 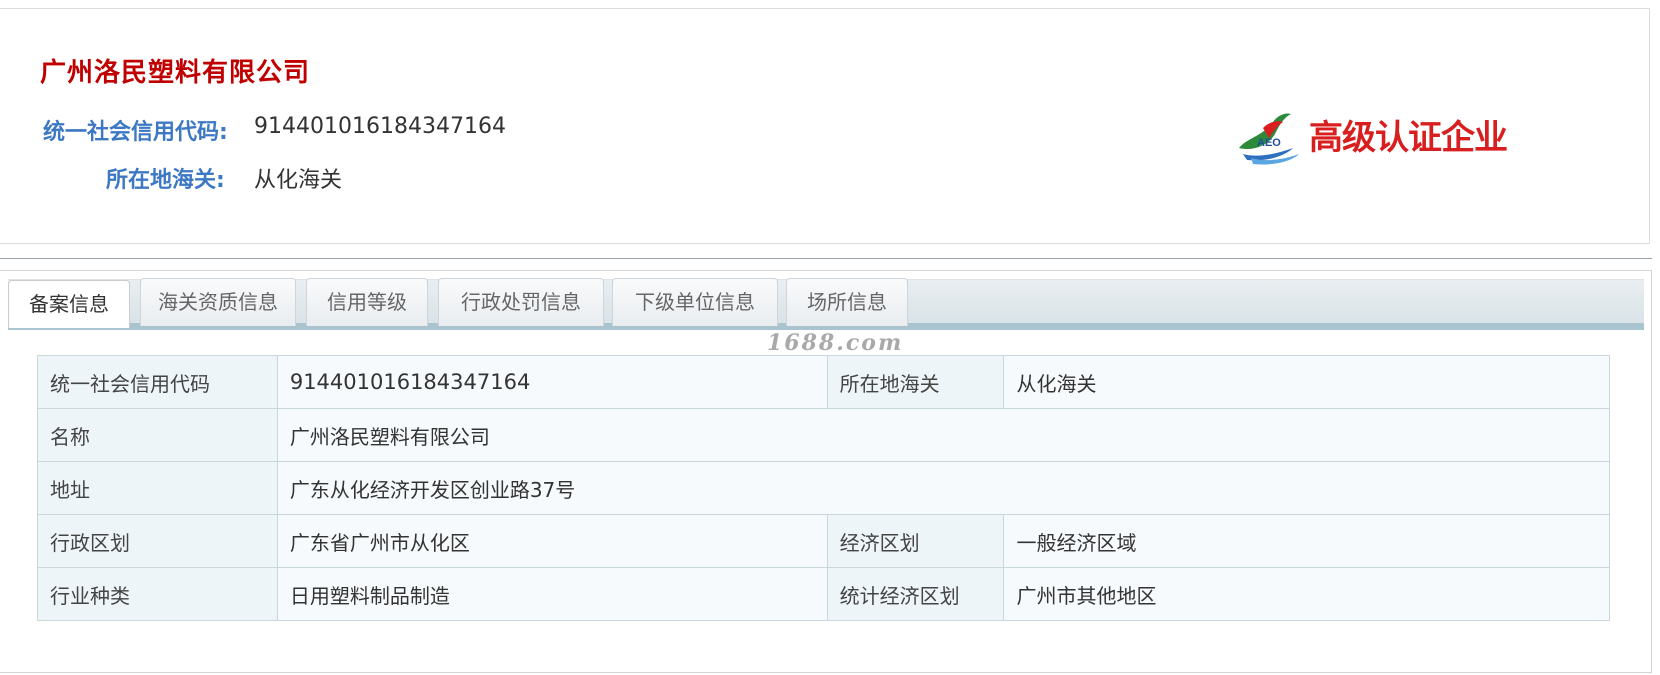 What do you see at coordinates (915, 541) in the screenshot?
I see `cell-label: 经济区划` at bounding box center [915, 541].